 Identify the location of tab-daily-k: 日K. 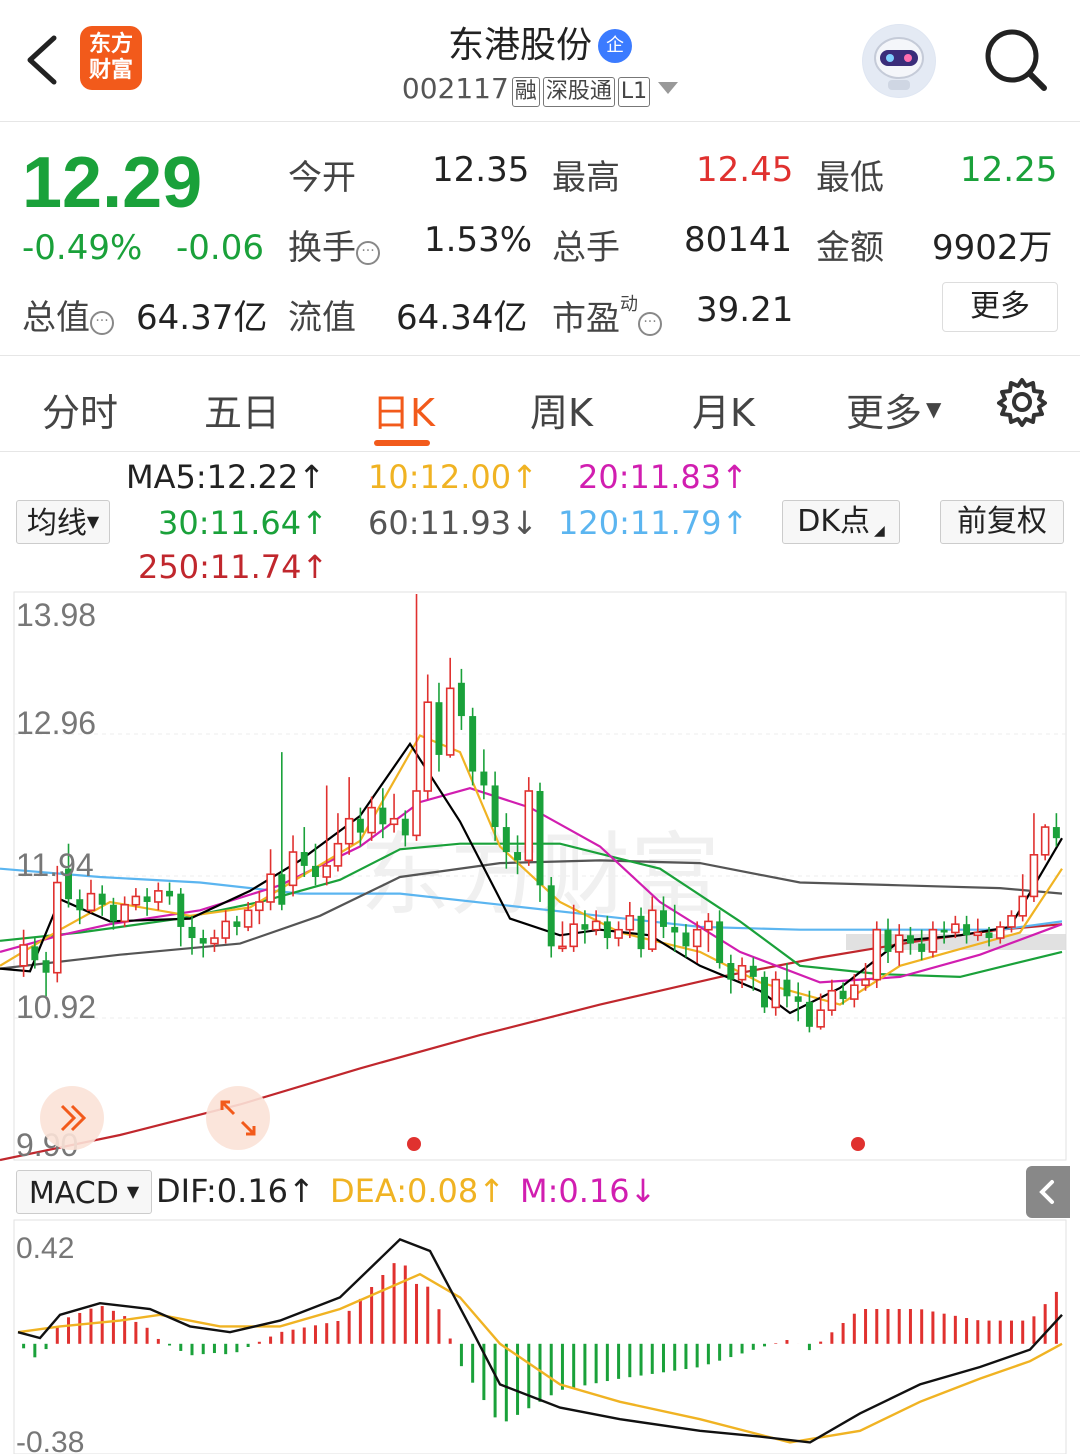
(403, 409).